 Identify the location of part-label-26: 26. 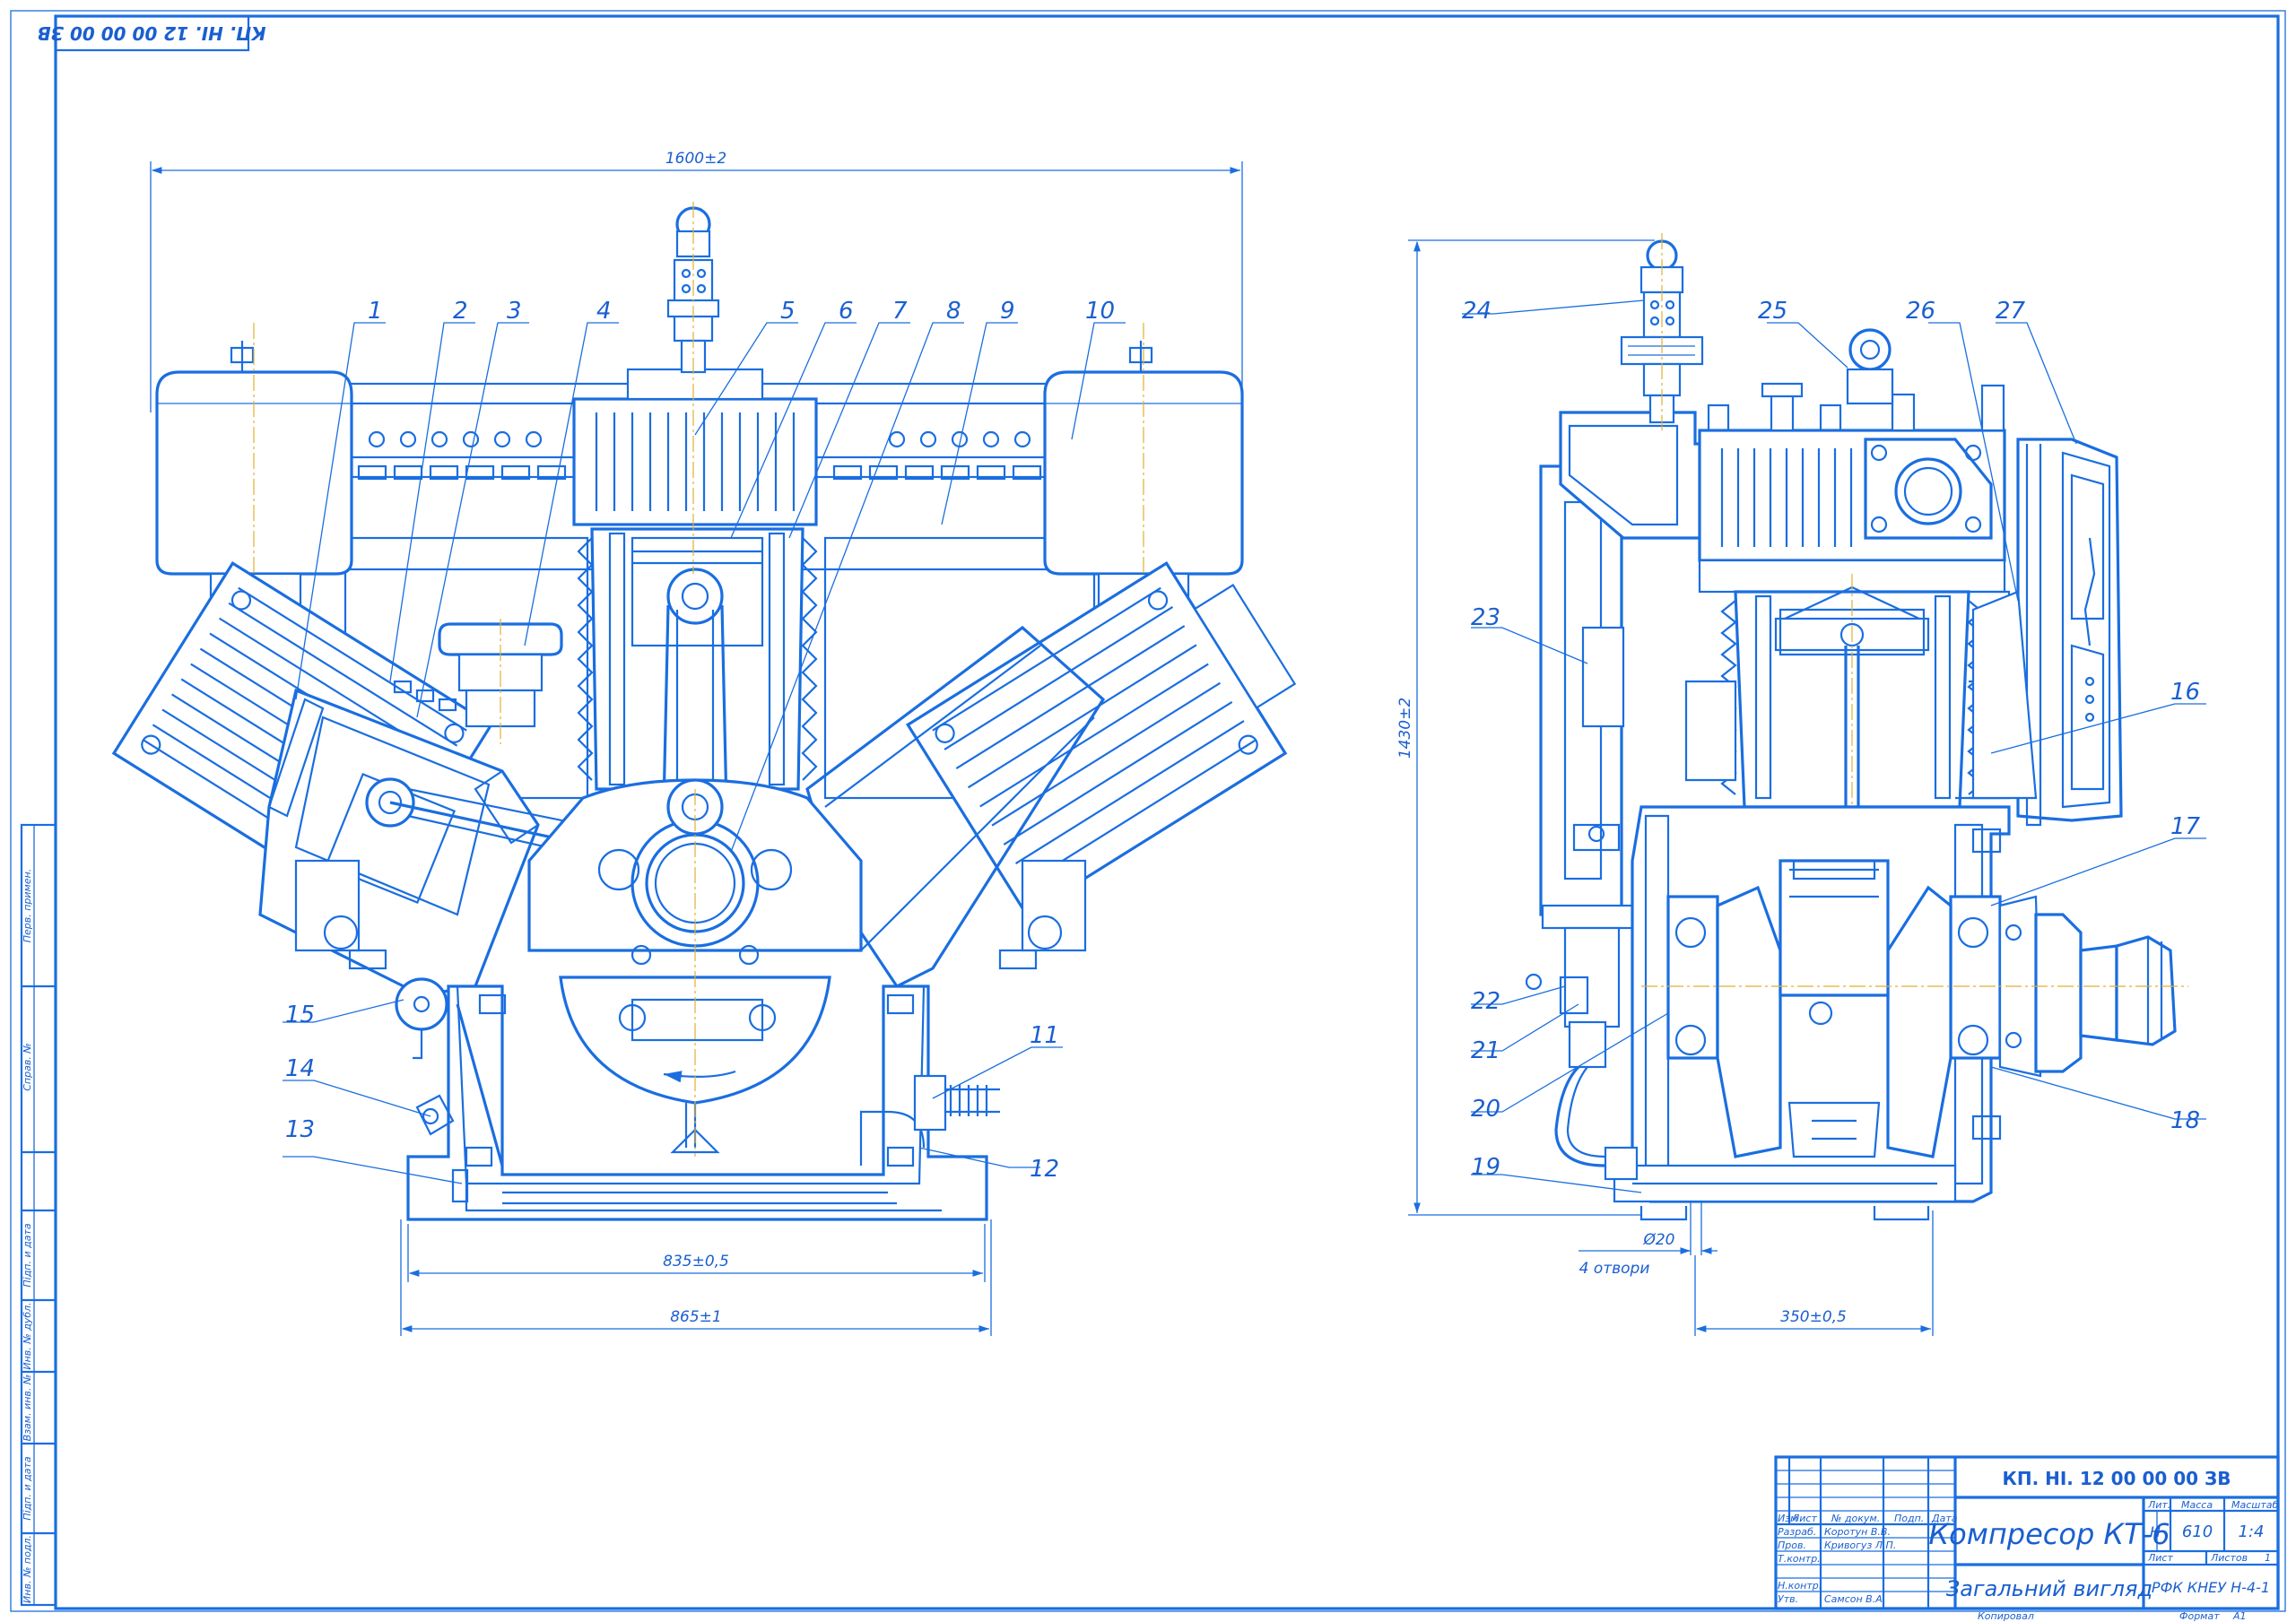
(1920, 311).